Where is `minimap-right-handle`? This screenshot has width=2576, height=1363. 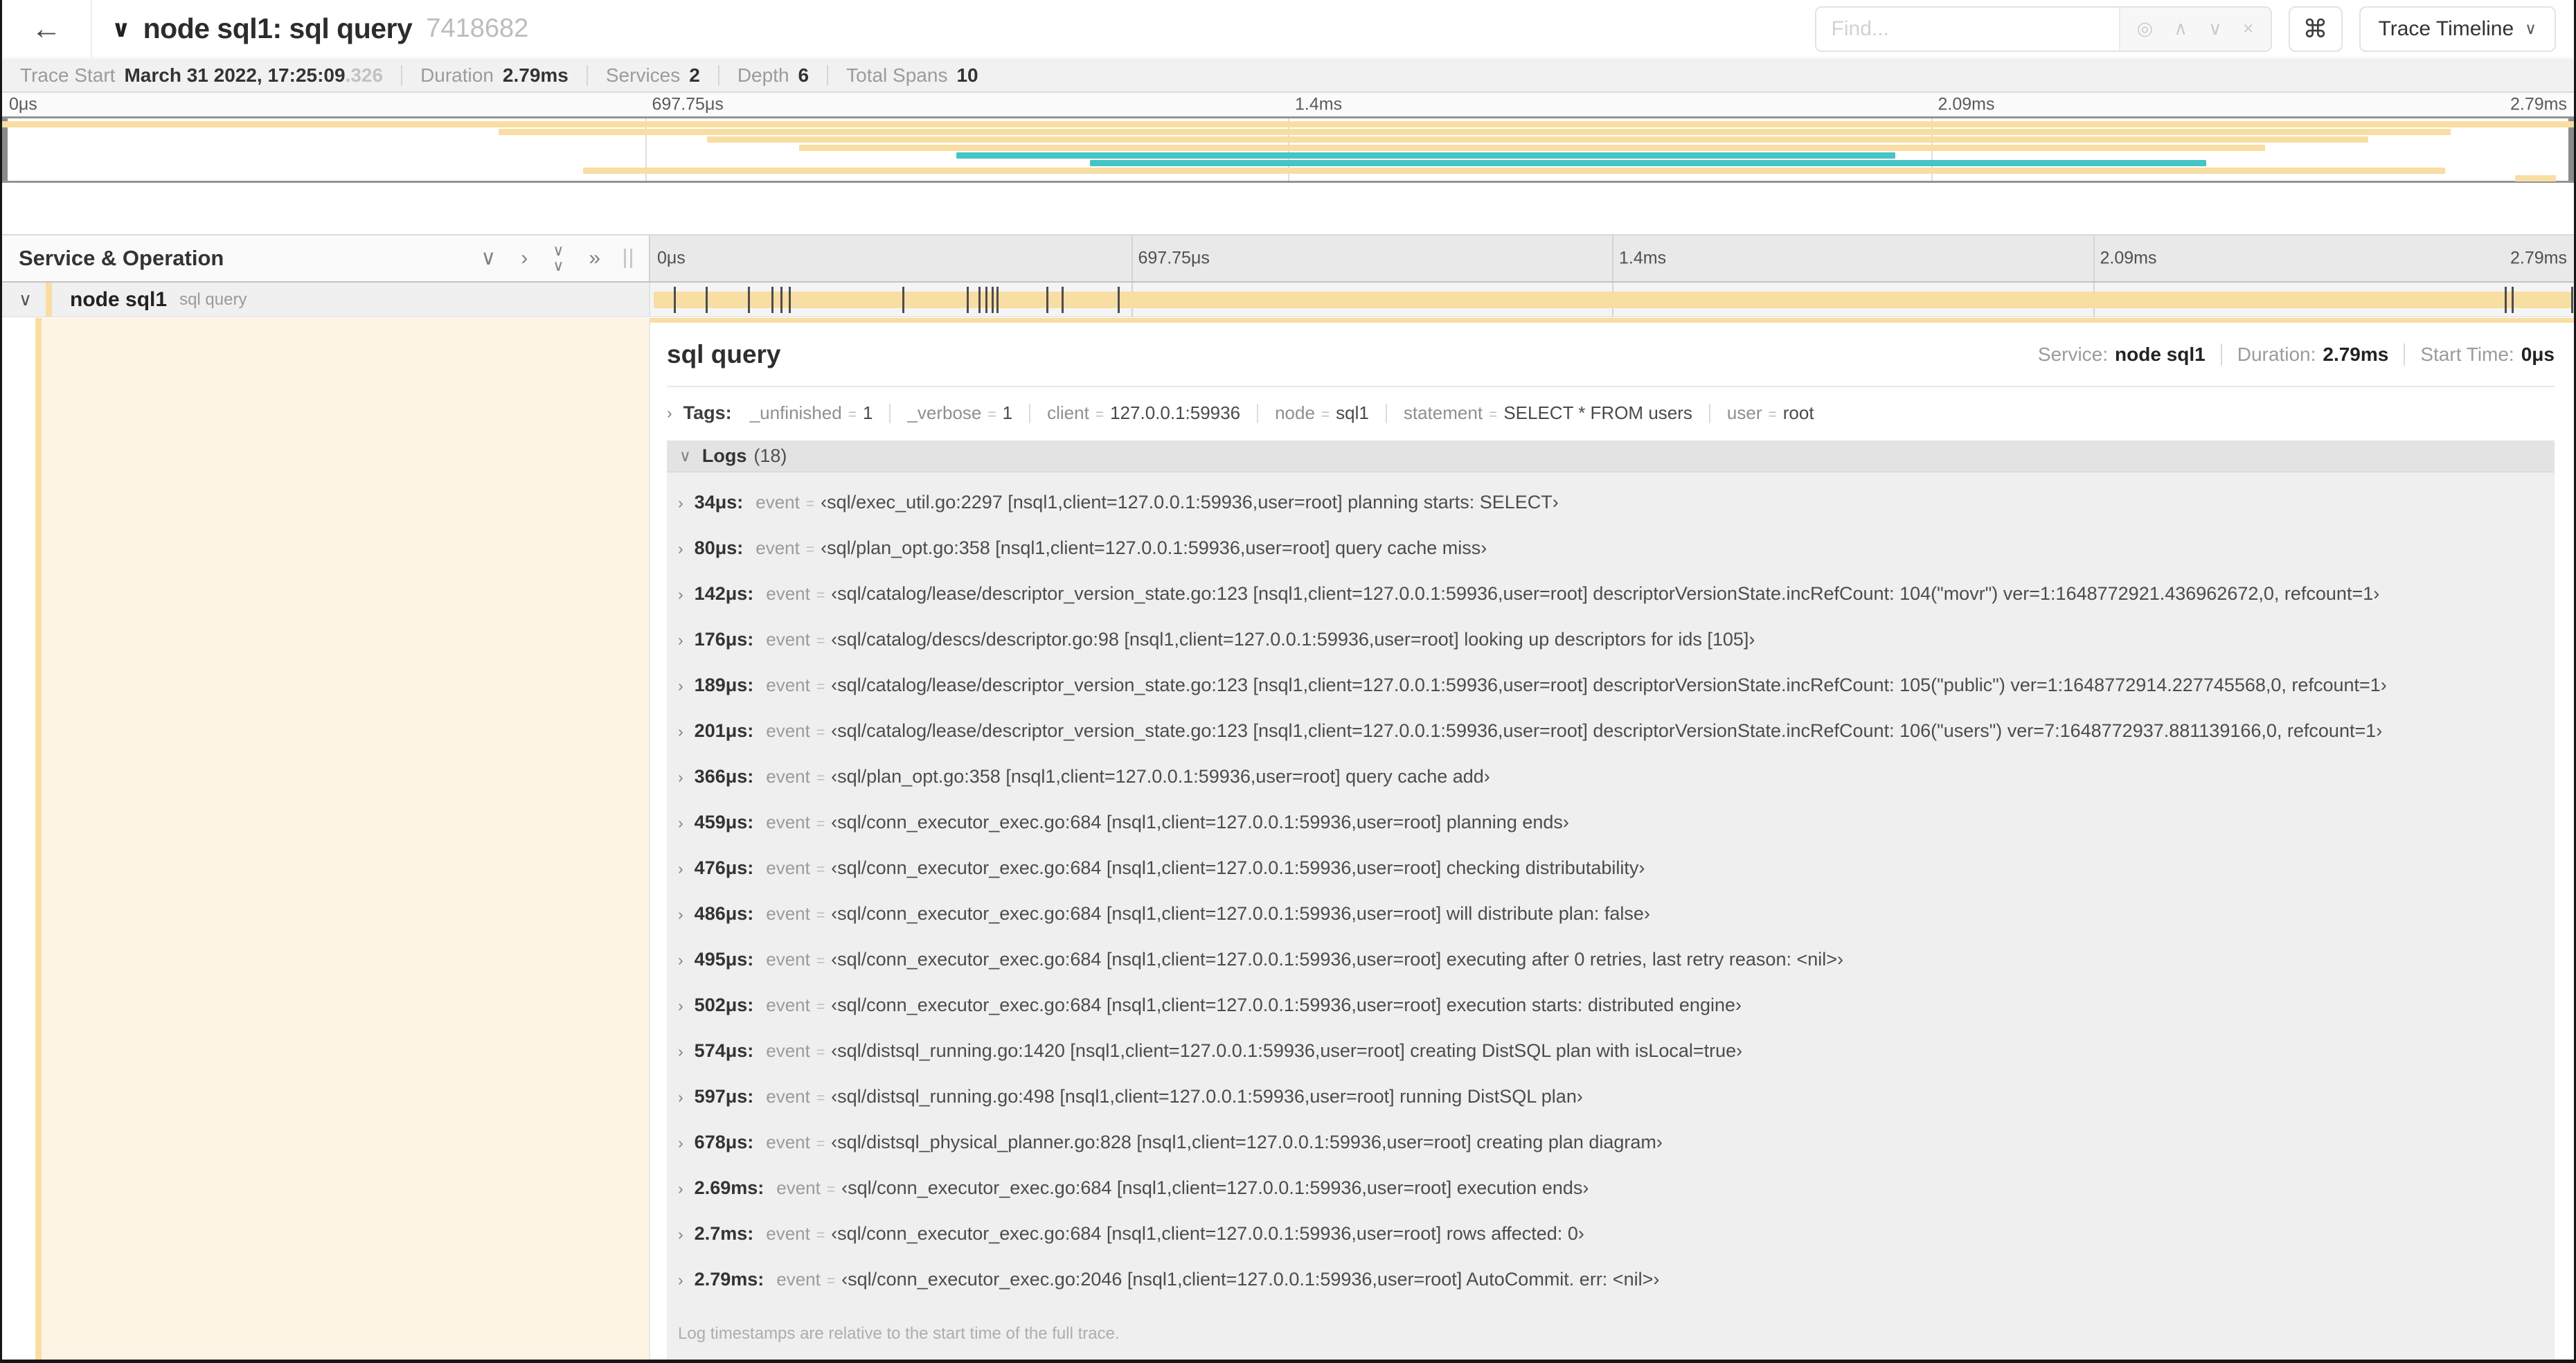
minimap-right-handle is located at coordinates (2571, 150).